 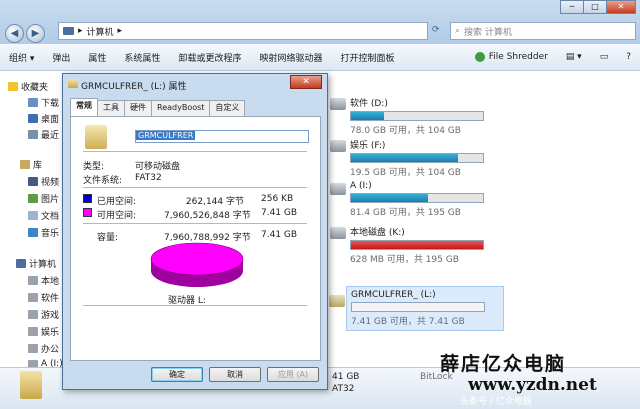 What do you see at coordinates (35, 33) in the screenshot?
I see `forward-button: ▶` at bounding box center [35, 33].